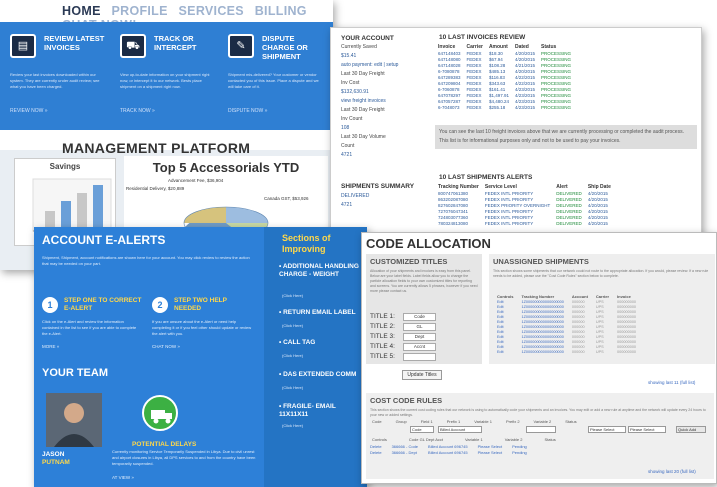 The width and height of the screenshot is (717, 487). What do you see at coordinates (449, 101) in the screenshot?
I see `invoice-cell: 647057287` at bounding box center [449, 101].